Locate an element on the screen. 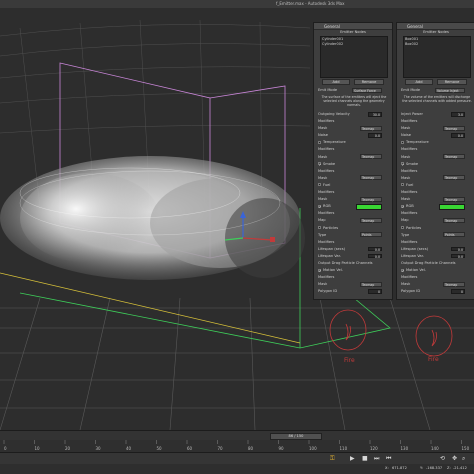 The height and width of the screenshot is (474, 474). y-coordinate: -168.337 is located at coordinates (434, 468).